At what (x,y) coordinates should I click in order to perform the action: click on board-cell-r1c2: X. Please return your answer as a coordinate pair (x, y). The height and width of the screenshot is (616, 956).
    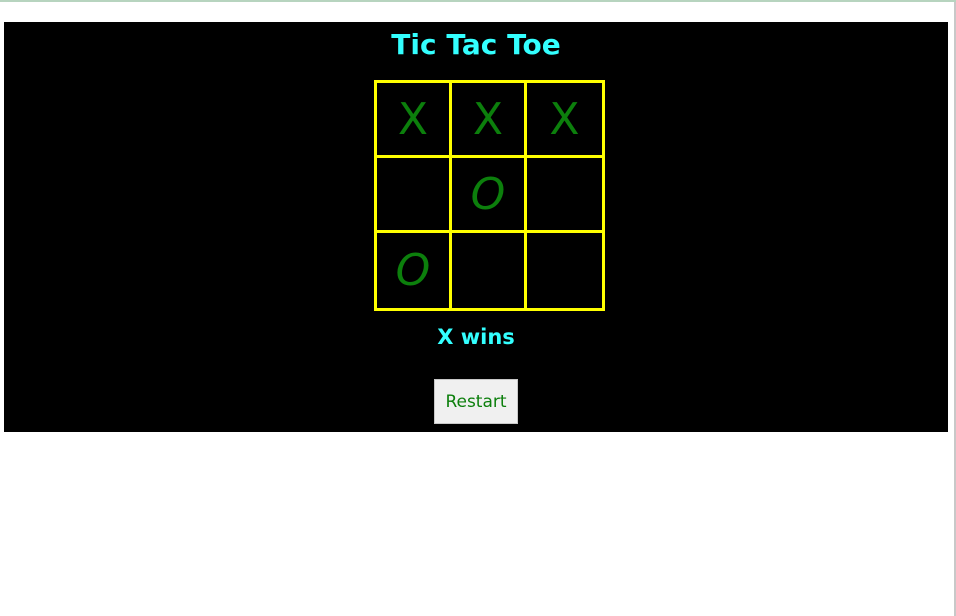
    Looking at the image, I should click on (489, 120).